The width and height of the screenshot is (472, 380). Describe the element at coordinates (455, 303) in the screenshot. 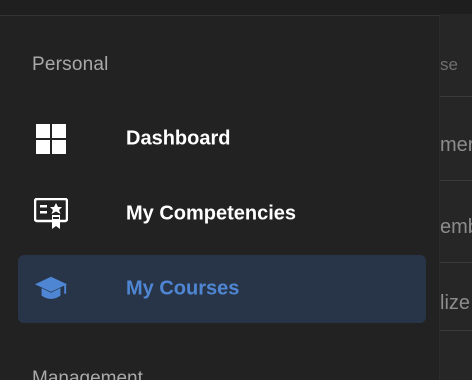

I see `background-cell: lize` at that location.